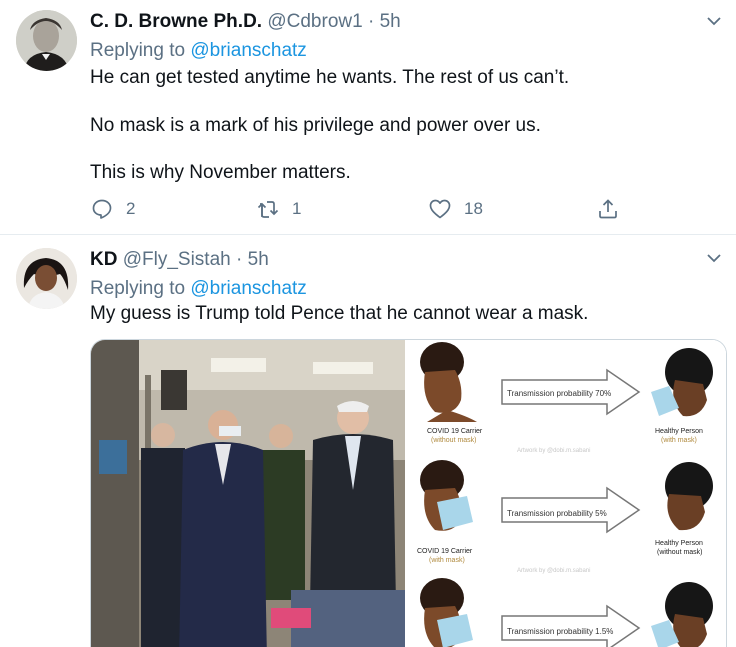 This screenshot has height=647, width=736. Describe the element at coordinates (680, 552) in the screenshot. I see `healthy-sublabel: (without mask)` at that location.